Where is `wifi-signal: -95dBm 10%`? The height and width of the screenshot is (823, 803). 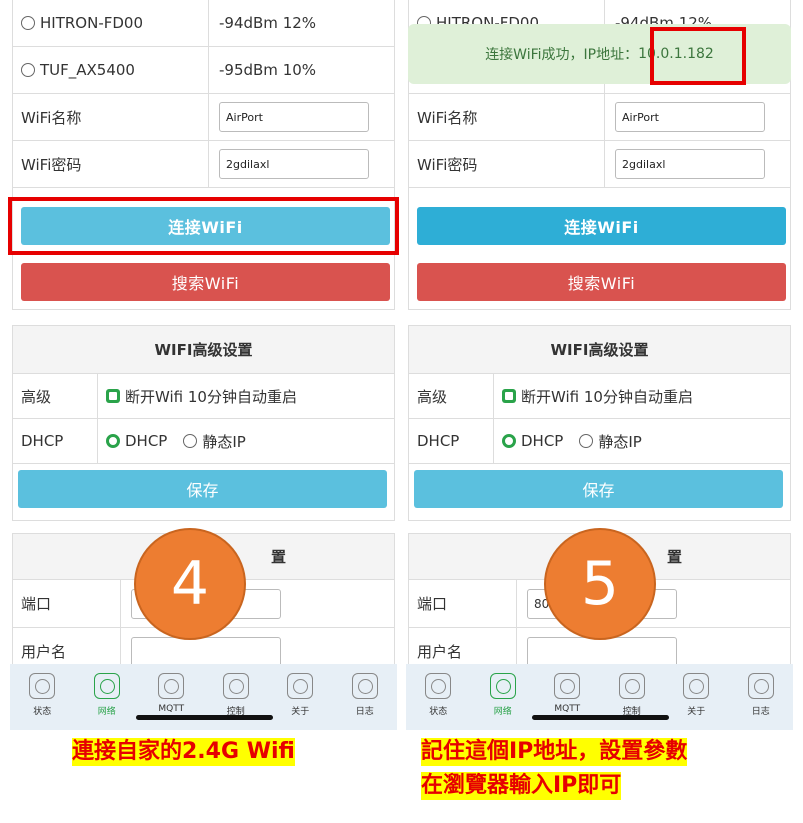
wifi-signal: -95dBm 10% is located at coordinates (268, 70).